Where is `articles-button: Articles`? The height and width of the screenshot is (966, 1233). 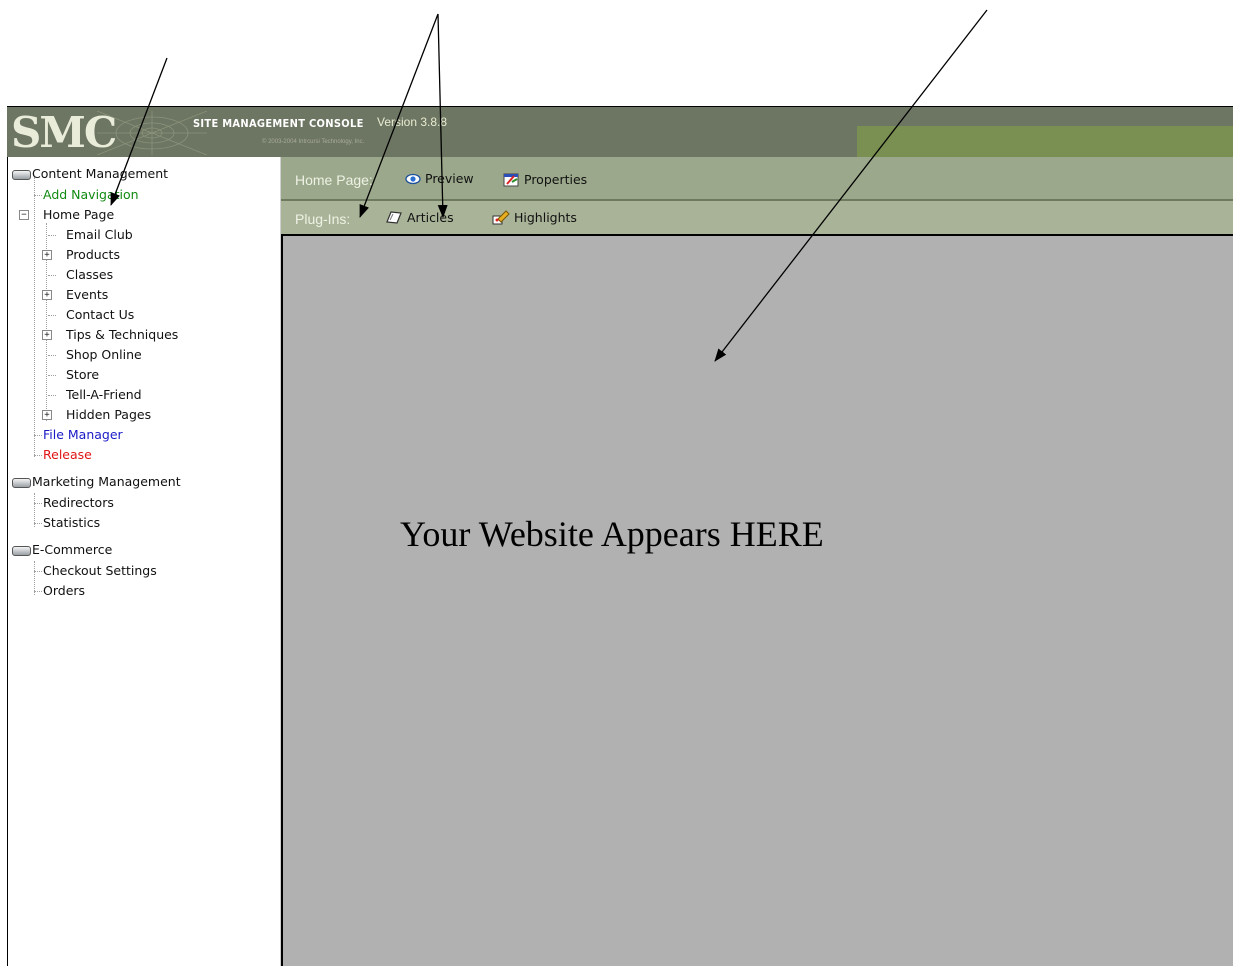
articles-button: Articles is located at coordinates (419, 217).